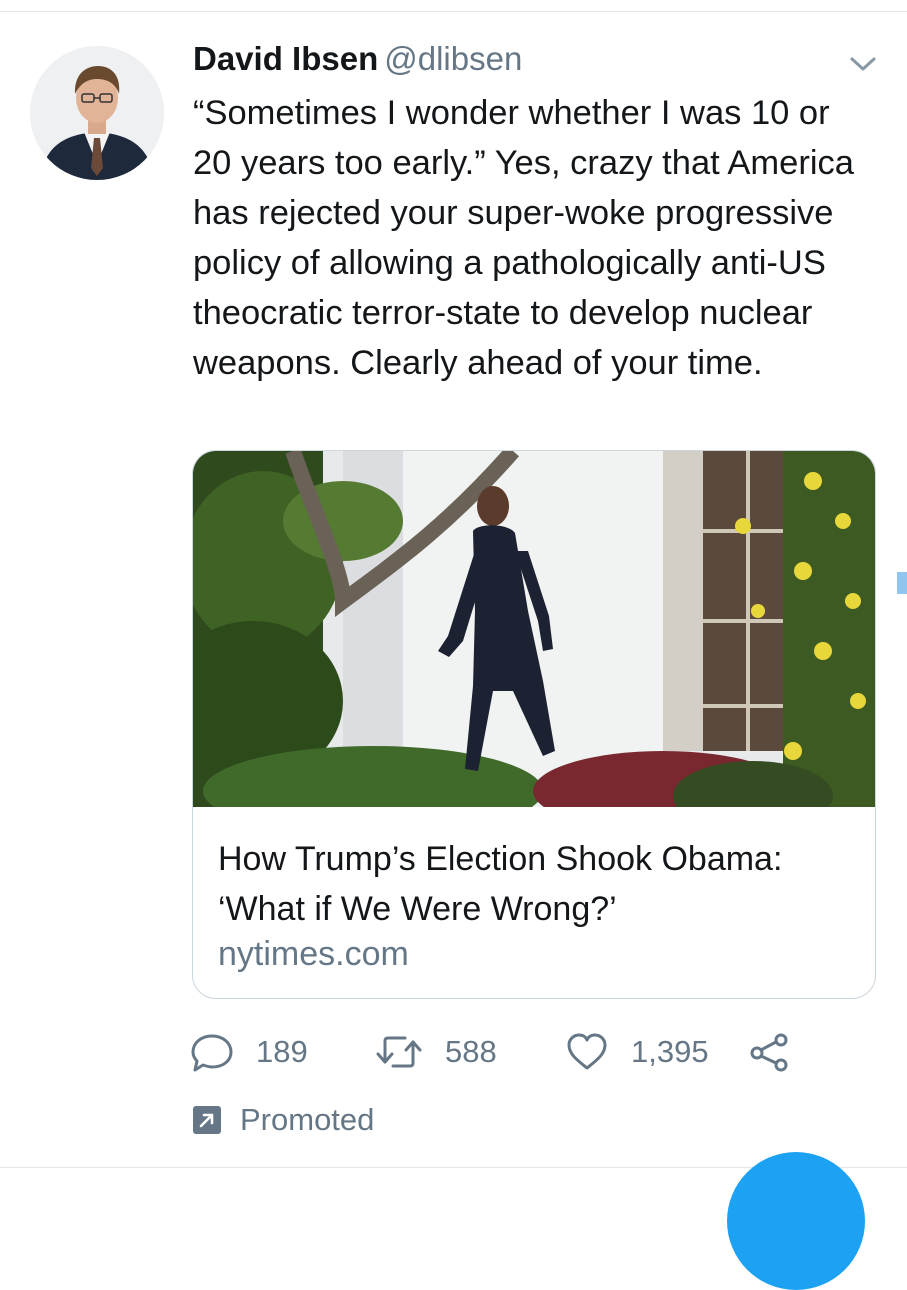 Image resolution: width=907 pixels, height=1290 pixels. Describe the element at coordinates (453, 58) in the screenshot. I see `author-handle: @dlibsen` at that location.